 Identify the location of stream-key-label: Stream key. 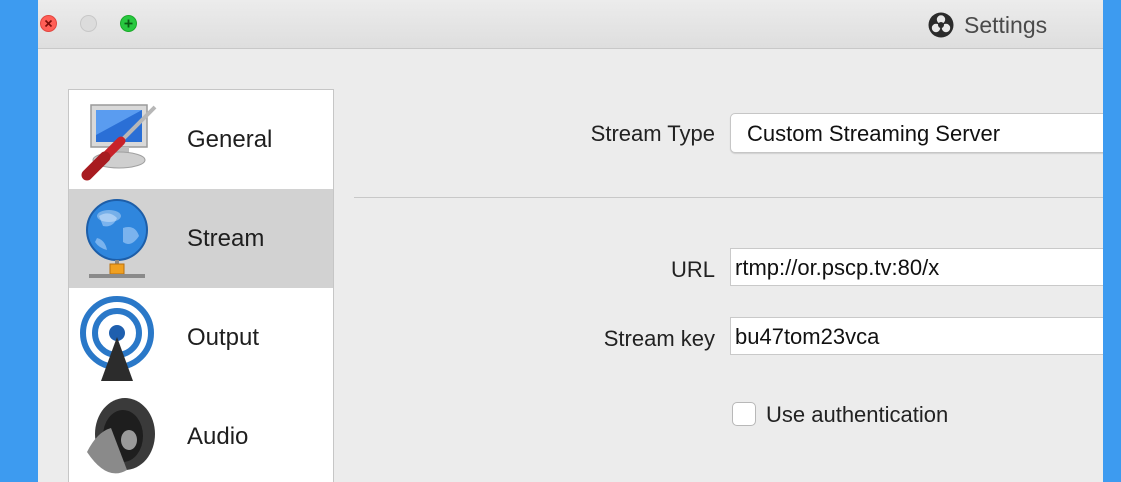
(659, 338).